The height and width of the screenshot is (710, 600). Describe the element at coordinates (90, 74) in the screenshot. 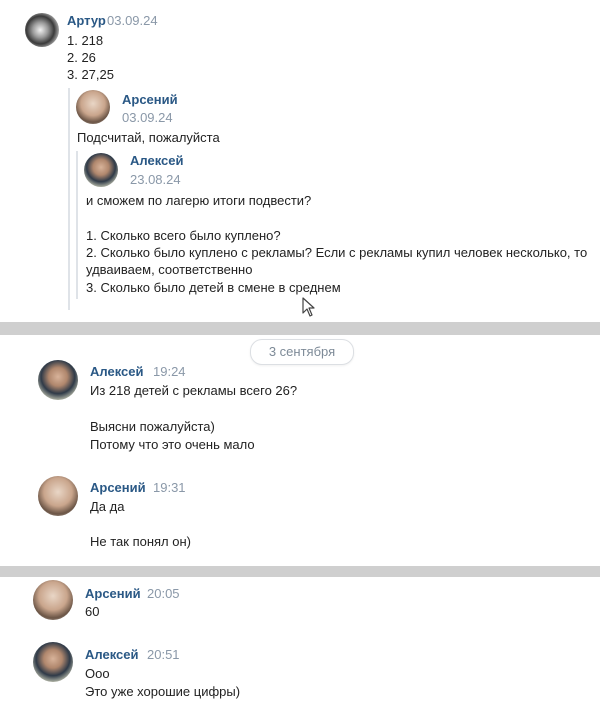

I see `message-line: 3. 27,25` at that location.